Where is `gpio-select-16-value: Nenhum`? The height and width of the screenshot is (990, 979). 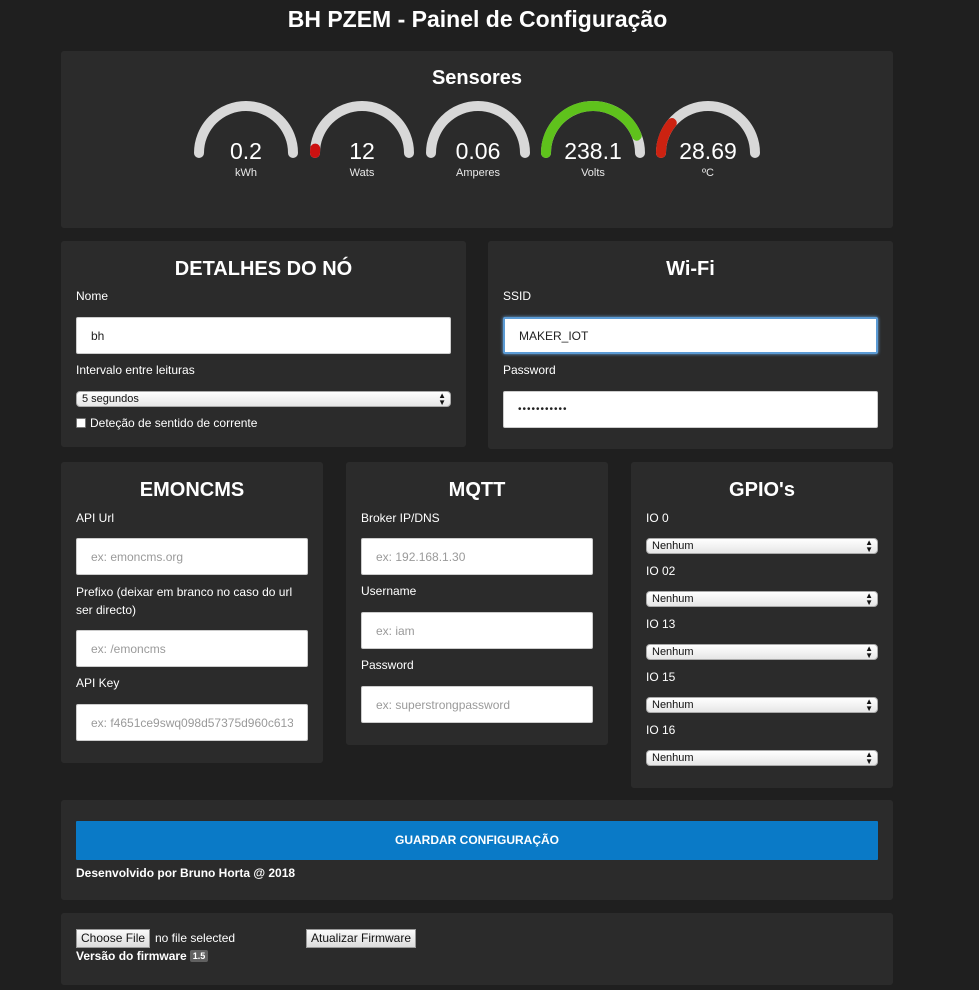
gpio-select-16-value: Nenhum is located at coordinates (673, 758).